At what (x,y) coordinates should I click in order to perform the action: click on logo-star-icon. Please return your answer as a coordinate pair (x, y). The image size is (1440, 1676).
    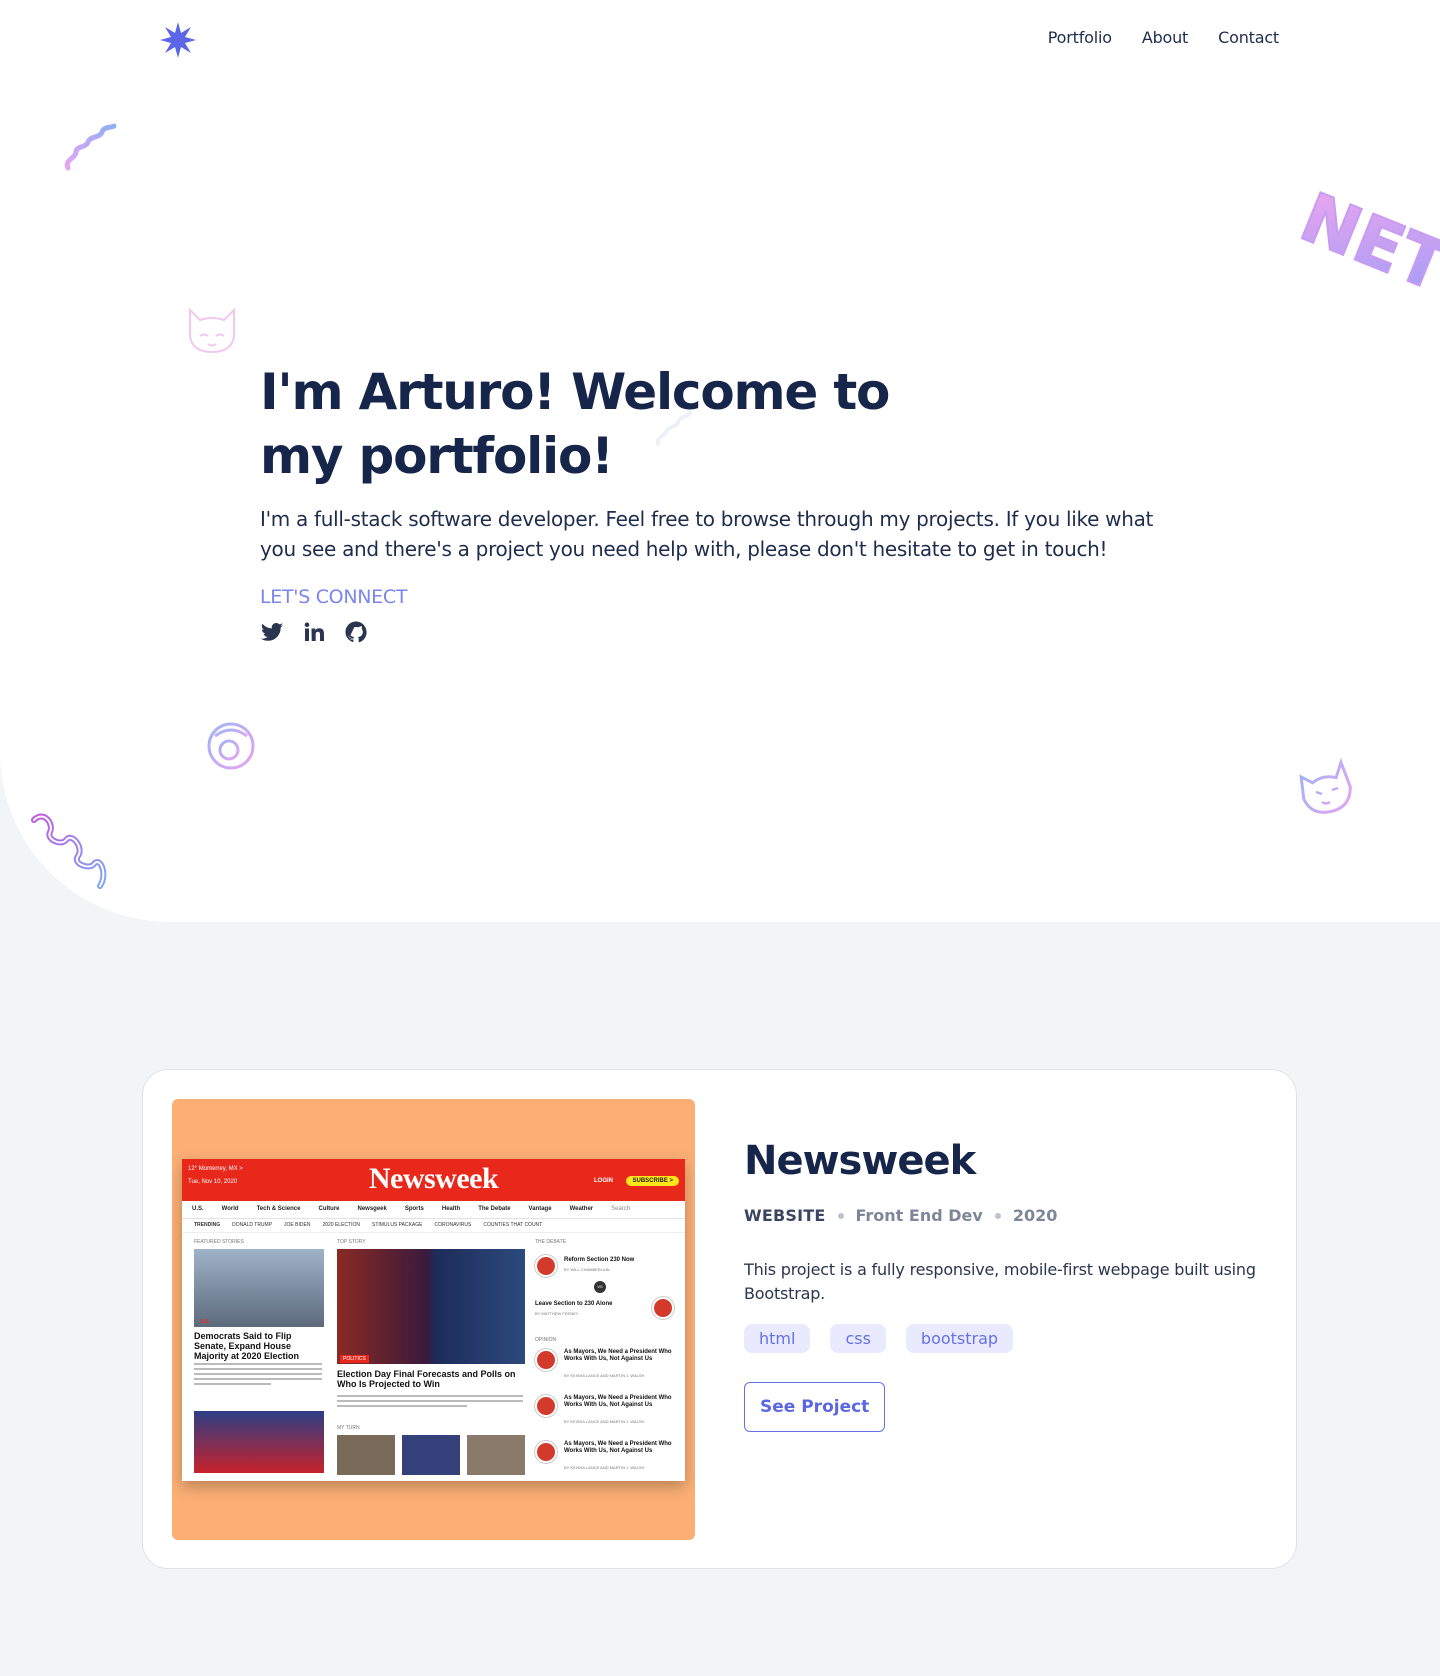
    Looking at the image, I should click on (178, 40).